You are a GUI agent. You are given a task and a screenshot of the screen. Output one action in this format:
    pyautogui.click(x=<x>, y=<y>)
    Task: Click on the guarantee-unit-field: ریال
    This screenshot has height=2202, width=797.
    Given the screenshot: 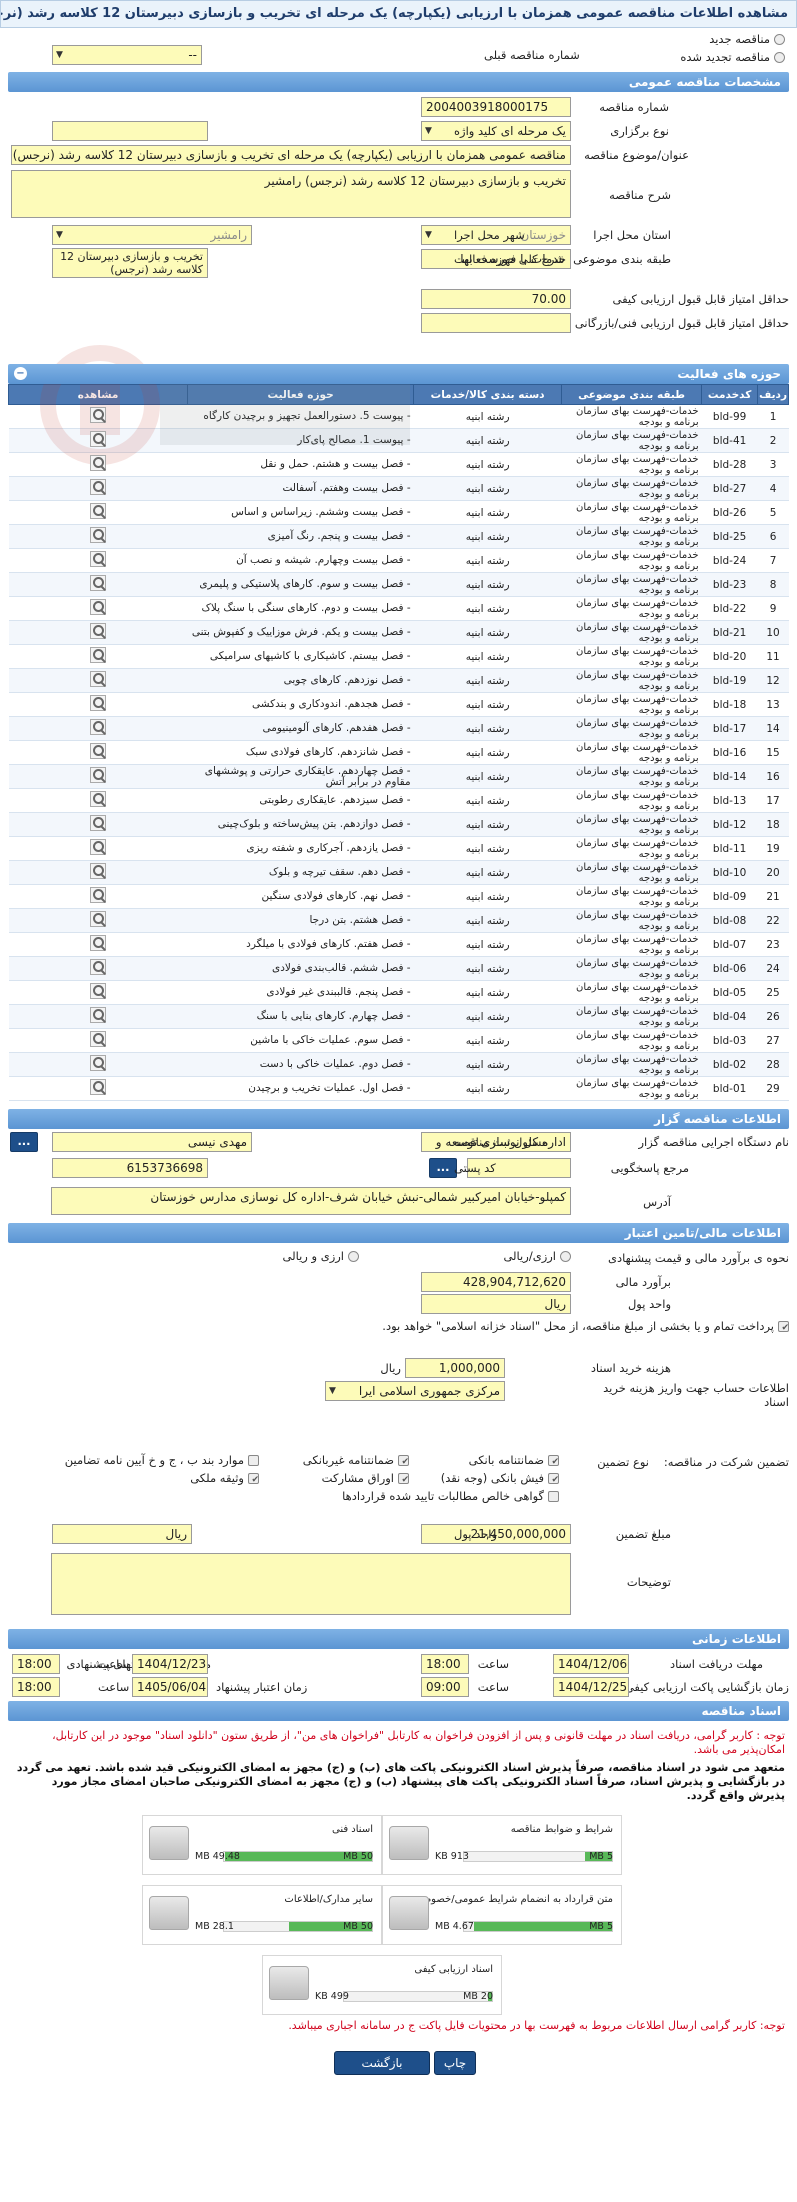 What is the action you would take?
    pyautogui.click(x=122, y=1534)
    